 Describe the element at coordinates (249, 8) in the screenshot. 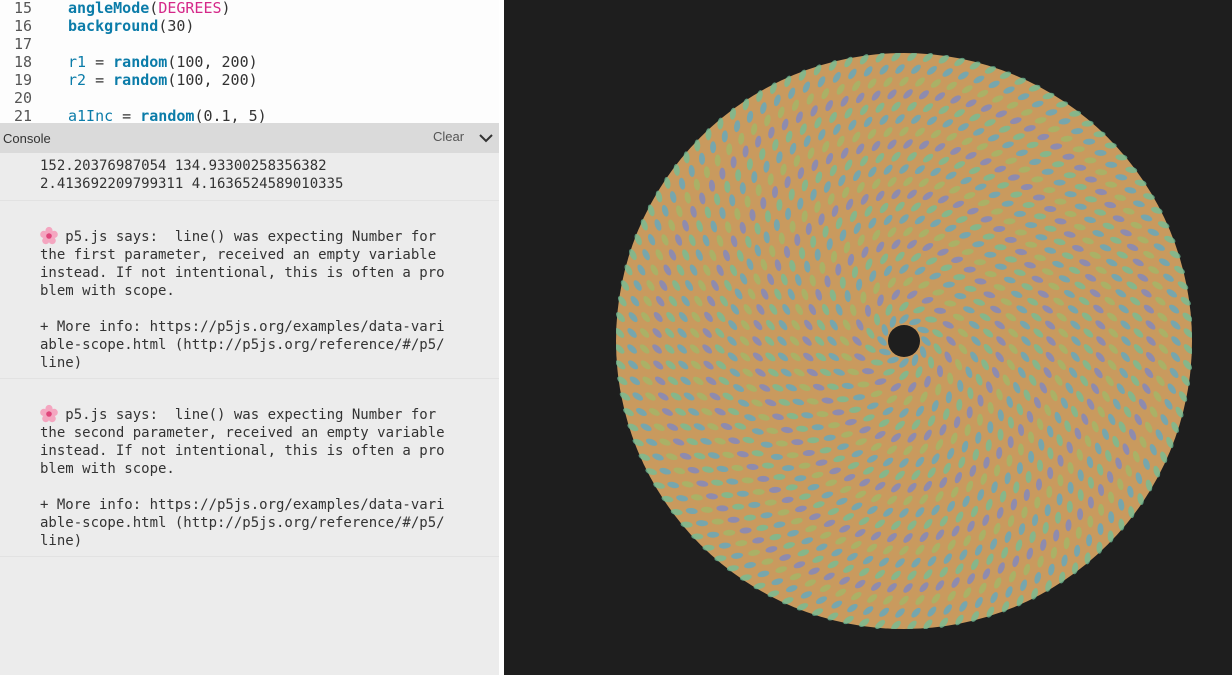

I see `code-line: 15 angleMode(DEGREES)` at that location.